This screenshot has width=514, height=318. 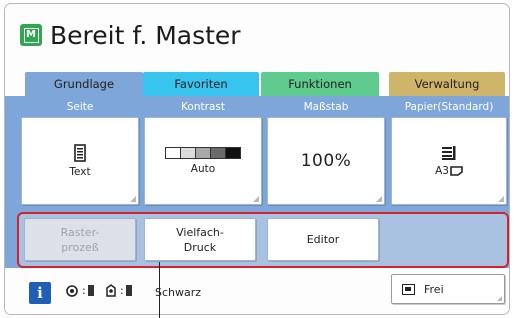 I want to click on tab-favoriten: Favoriten, so click(x=201, y=84).